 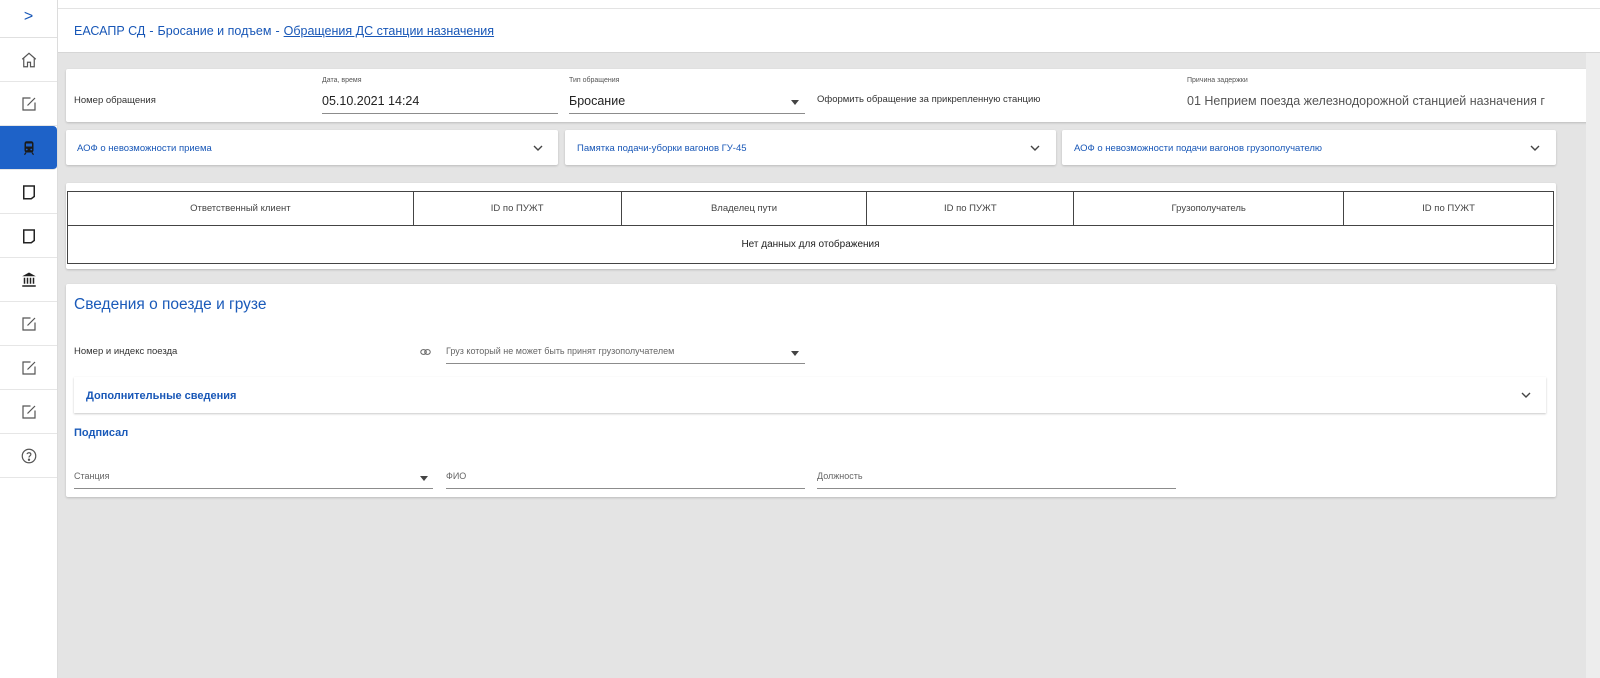 What do you see at coordinates (1209, 208) in the screenshot?
I see `column-header: Грузополучатель` at bounding box center [1209, 208].